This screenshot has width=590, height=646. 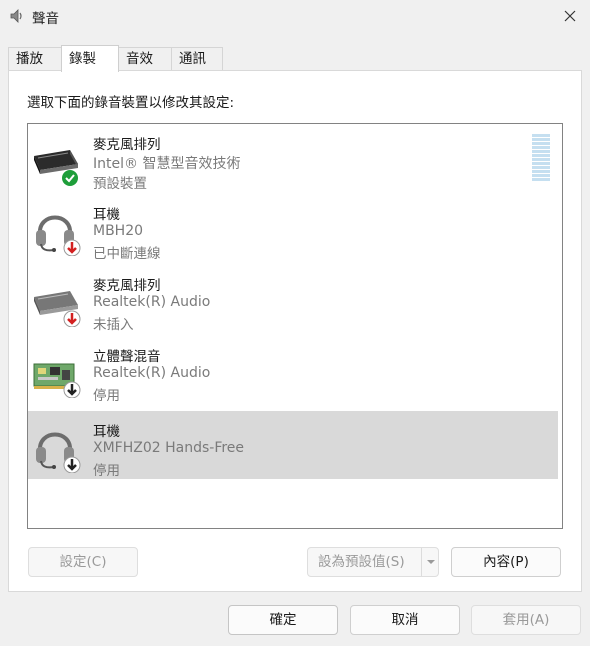 I want to click on sound-card-icon, so click(x=57, y=380).